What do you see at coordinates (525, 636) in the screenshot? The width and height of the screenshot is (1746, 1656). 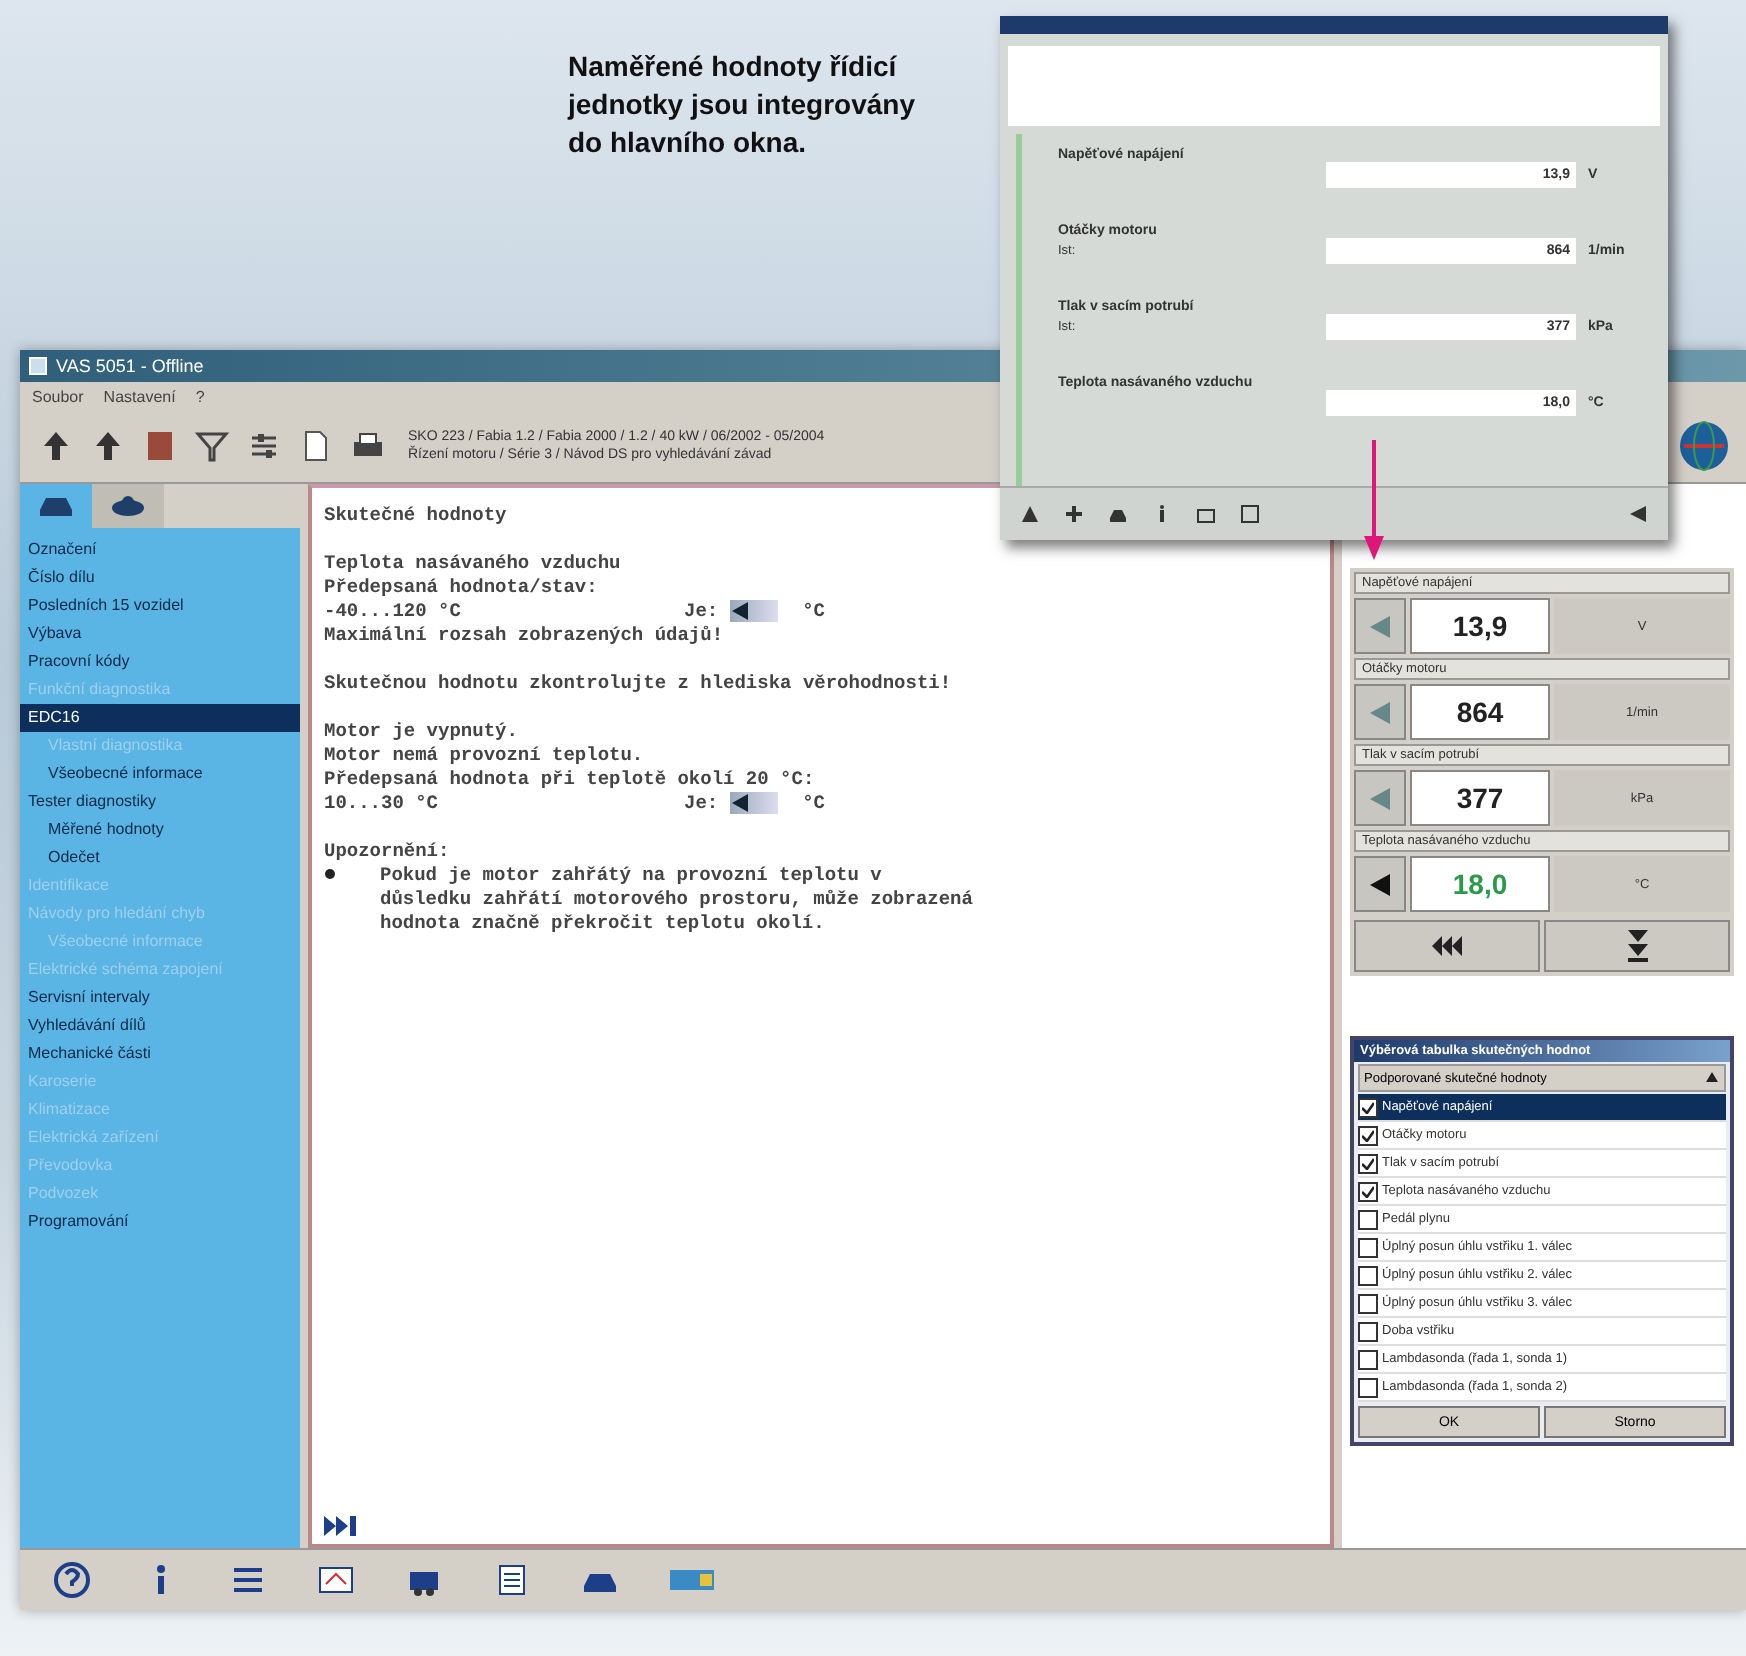 I see `document-text: Maximální rozsah zobrazených údajů!` at bounding box center [525, 636].